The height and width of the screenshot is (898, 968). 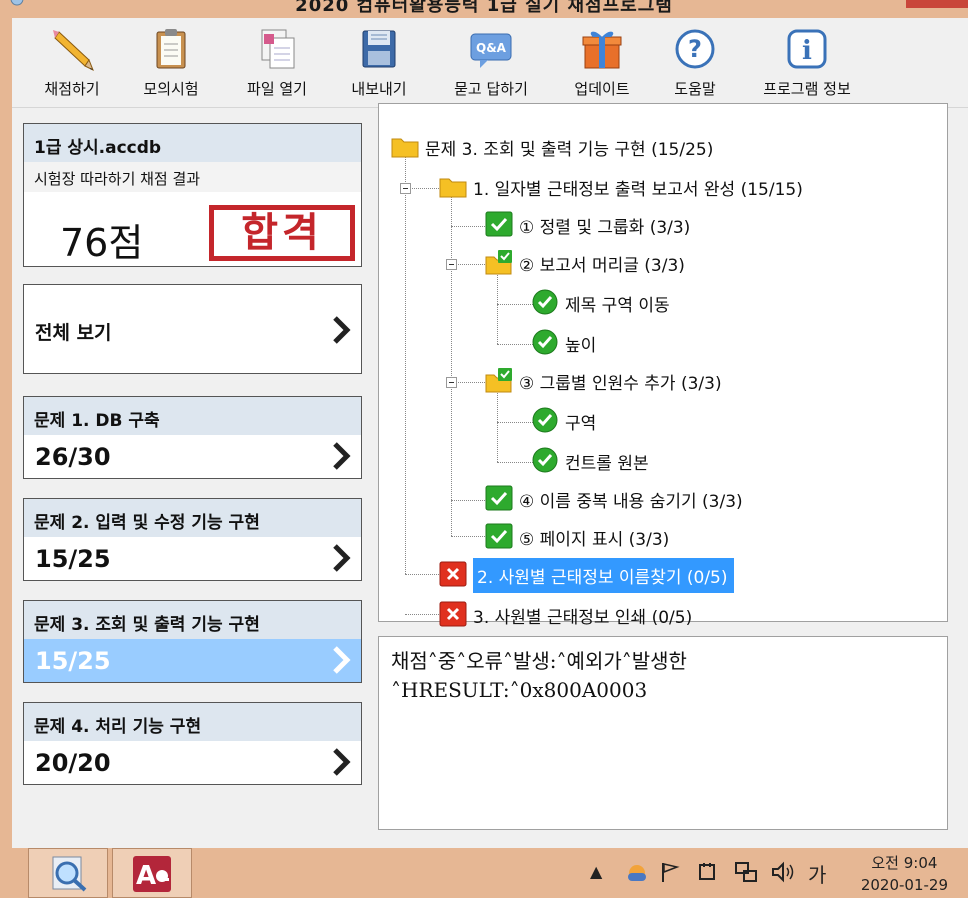 What do you see at coordinates (278, 49) in the screenshot?
I see `open-file-icon` at bounding box center [278, 49].